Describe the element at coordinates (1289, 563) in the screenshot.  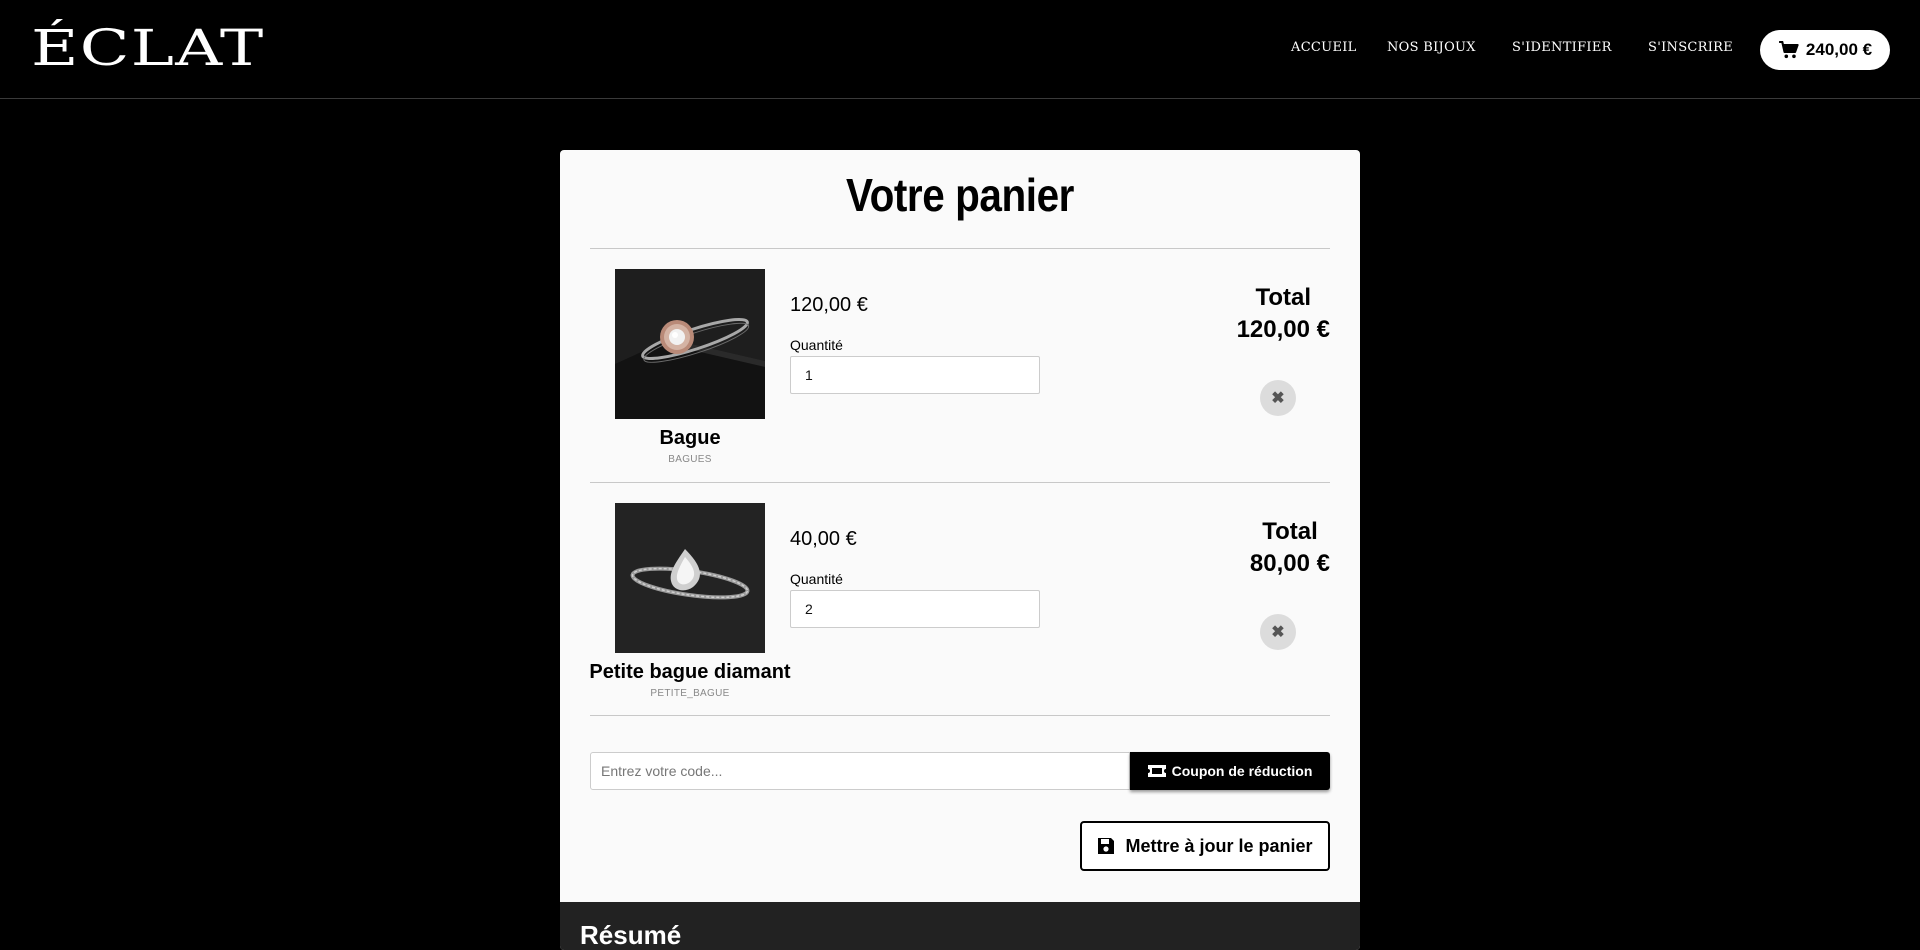
I see `total-value: 80,00 €` at that location.